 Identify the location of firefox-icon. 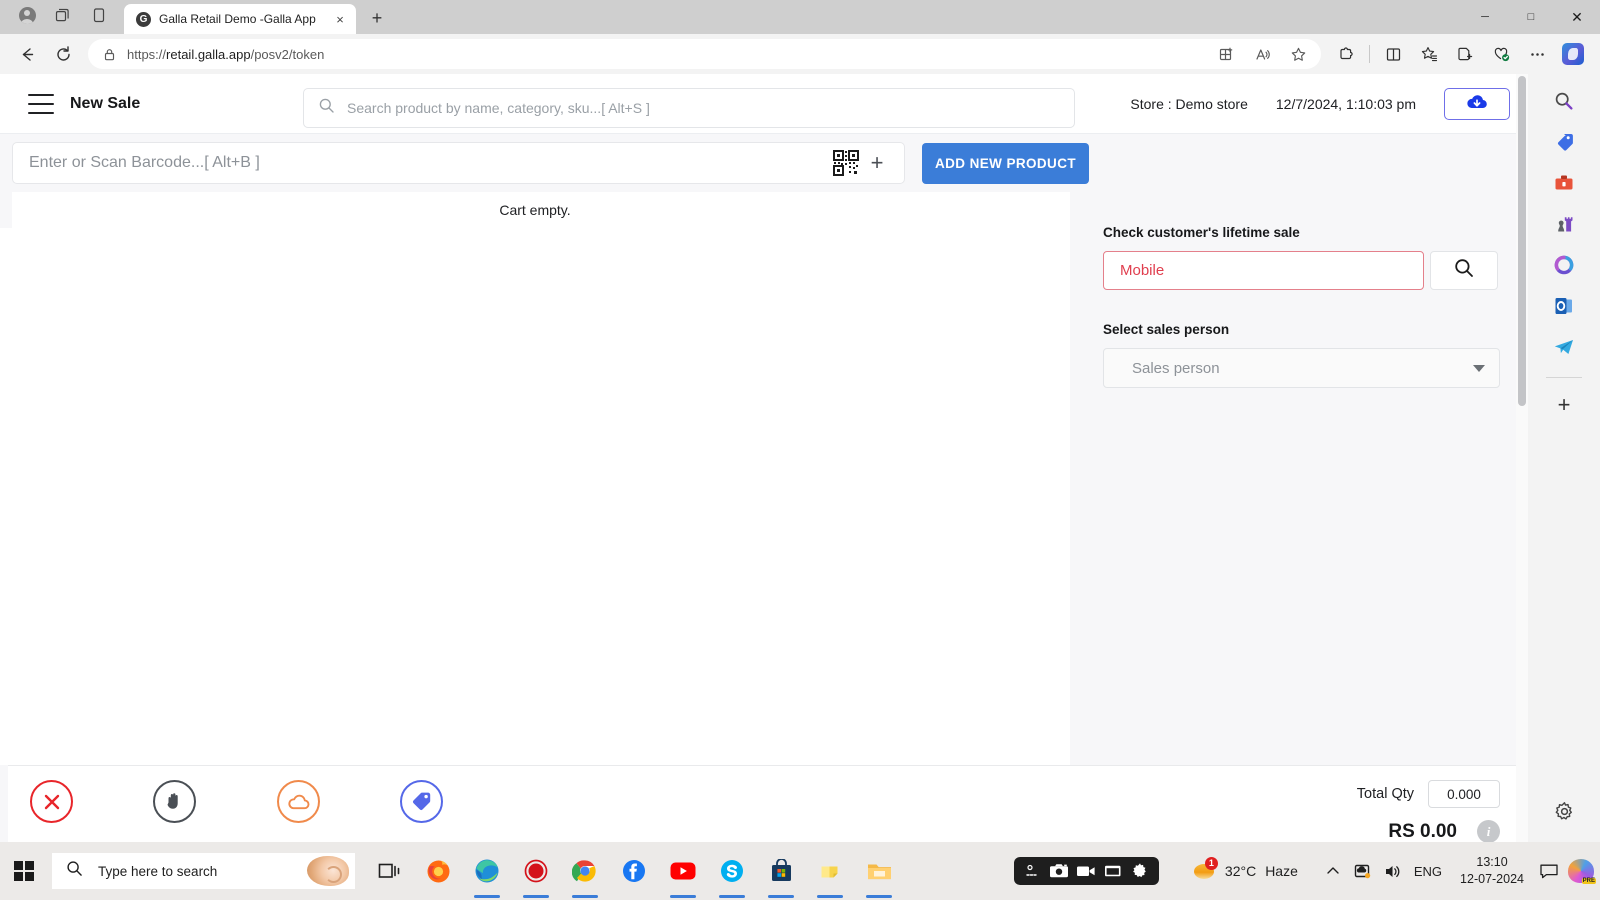
(438, 871).